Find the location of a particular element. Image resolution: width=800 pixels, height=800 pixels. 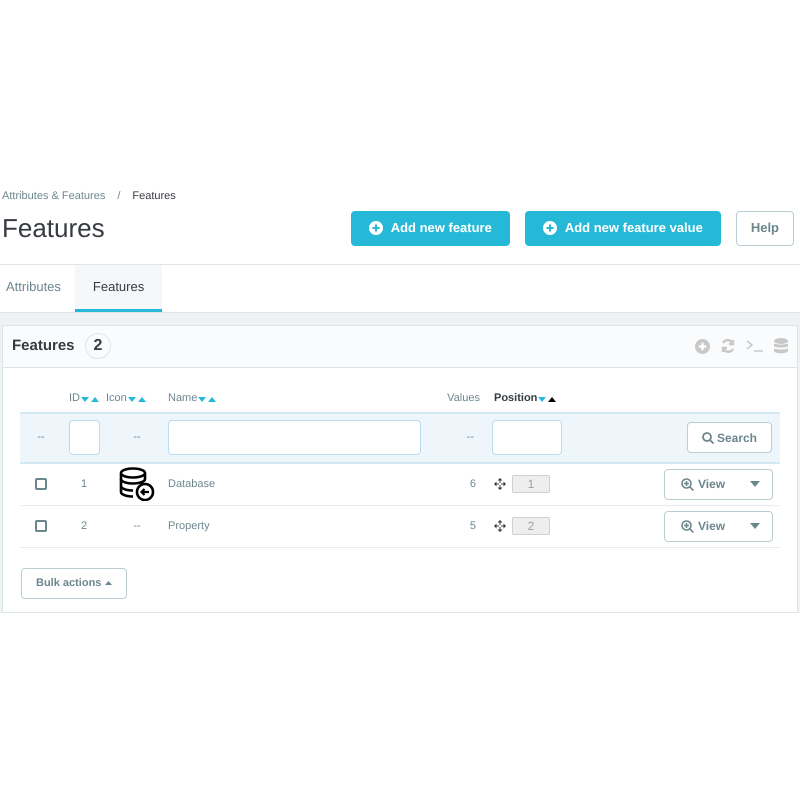

table-cell-text: 6 is located at coordinates (472, 484).